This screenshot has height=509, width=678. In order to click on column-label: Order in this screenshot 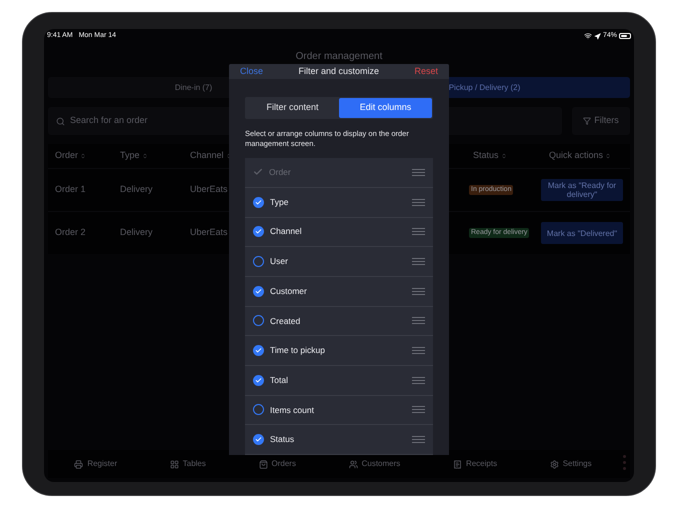, I will do `click(280, 172)`.